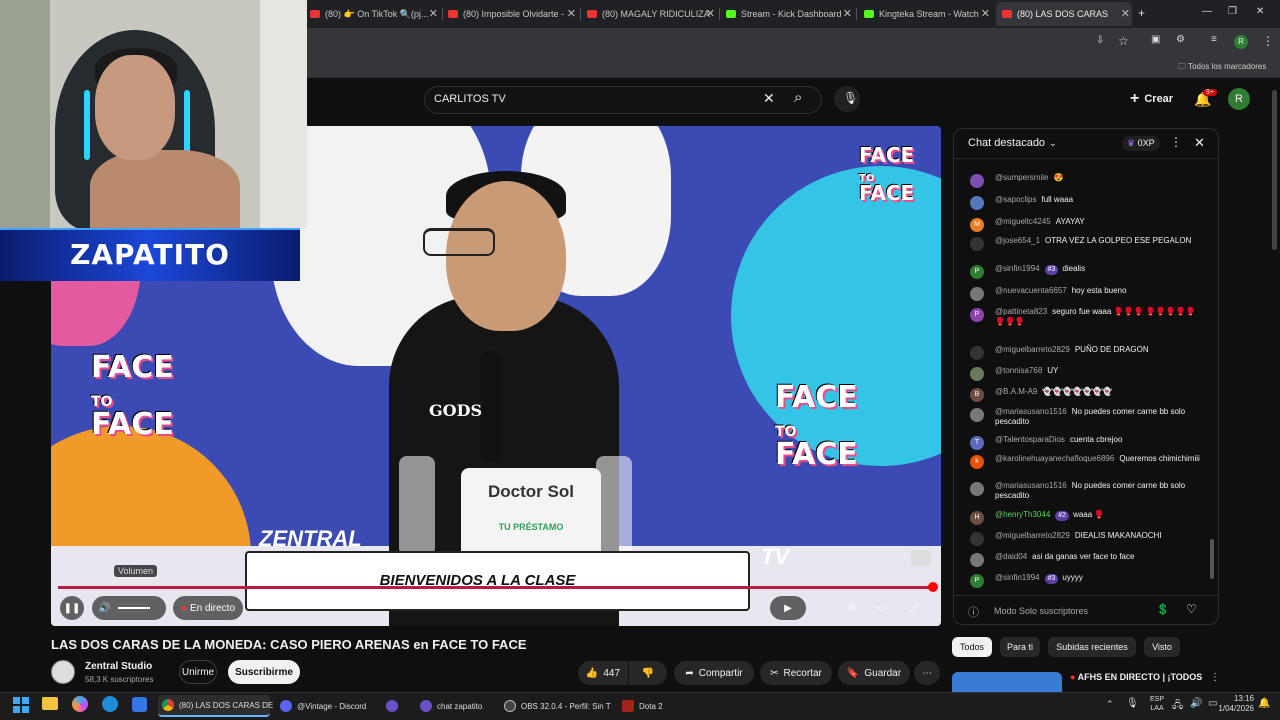 The image size is (1280, 720). Describe the element at coordinates (1100, 40) in the screenshot. I see `install-icon: ⇩` at that location.